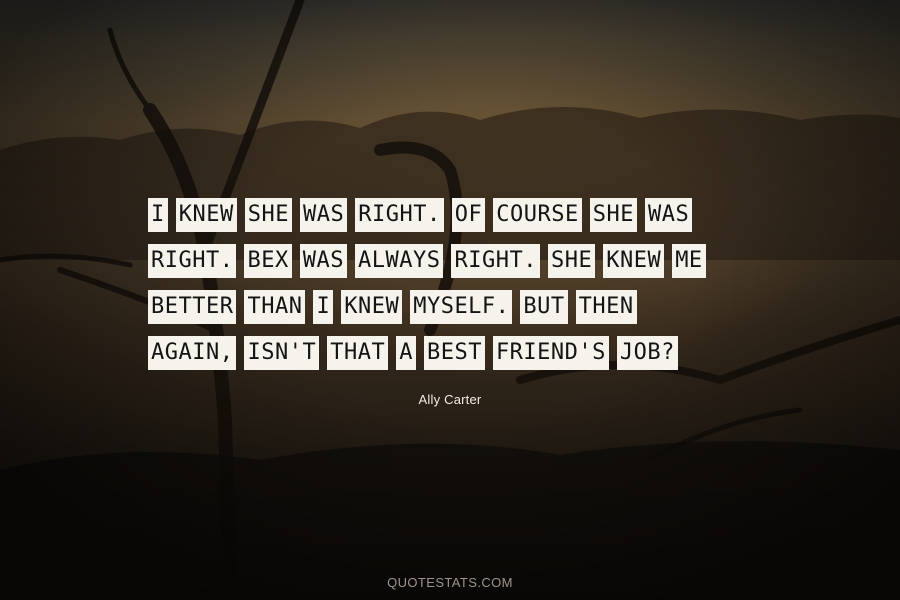 This screenshot has width=900, height=600. I want to click on quote-word: BETTER, so click(192, 307).